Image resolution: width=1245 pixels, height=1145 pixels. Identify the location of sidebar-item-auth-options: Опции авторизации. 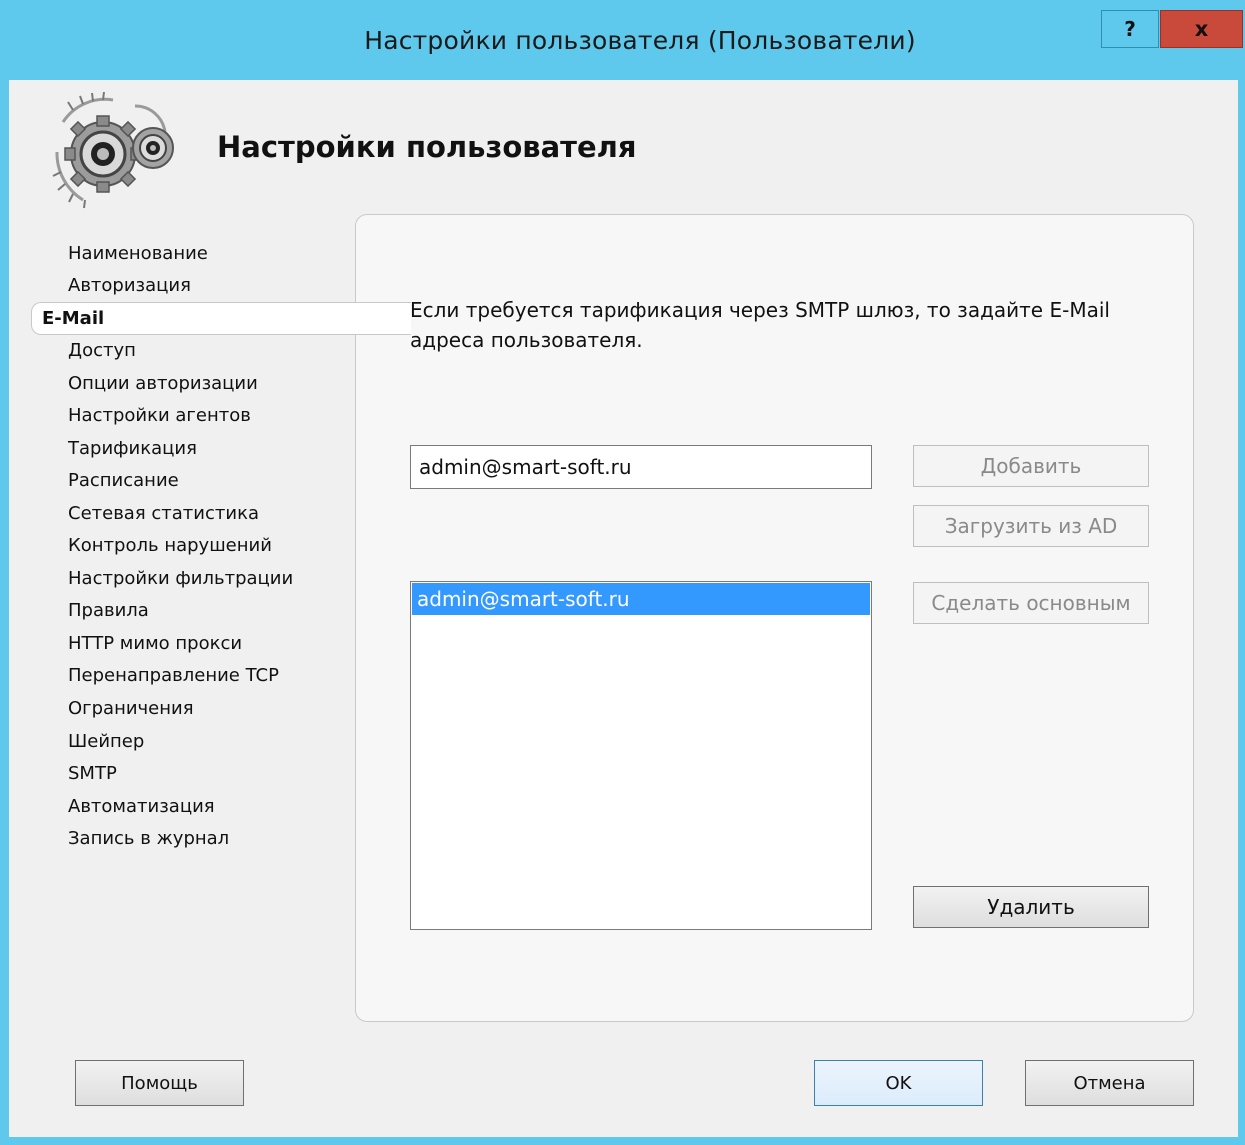
(163, 384).